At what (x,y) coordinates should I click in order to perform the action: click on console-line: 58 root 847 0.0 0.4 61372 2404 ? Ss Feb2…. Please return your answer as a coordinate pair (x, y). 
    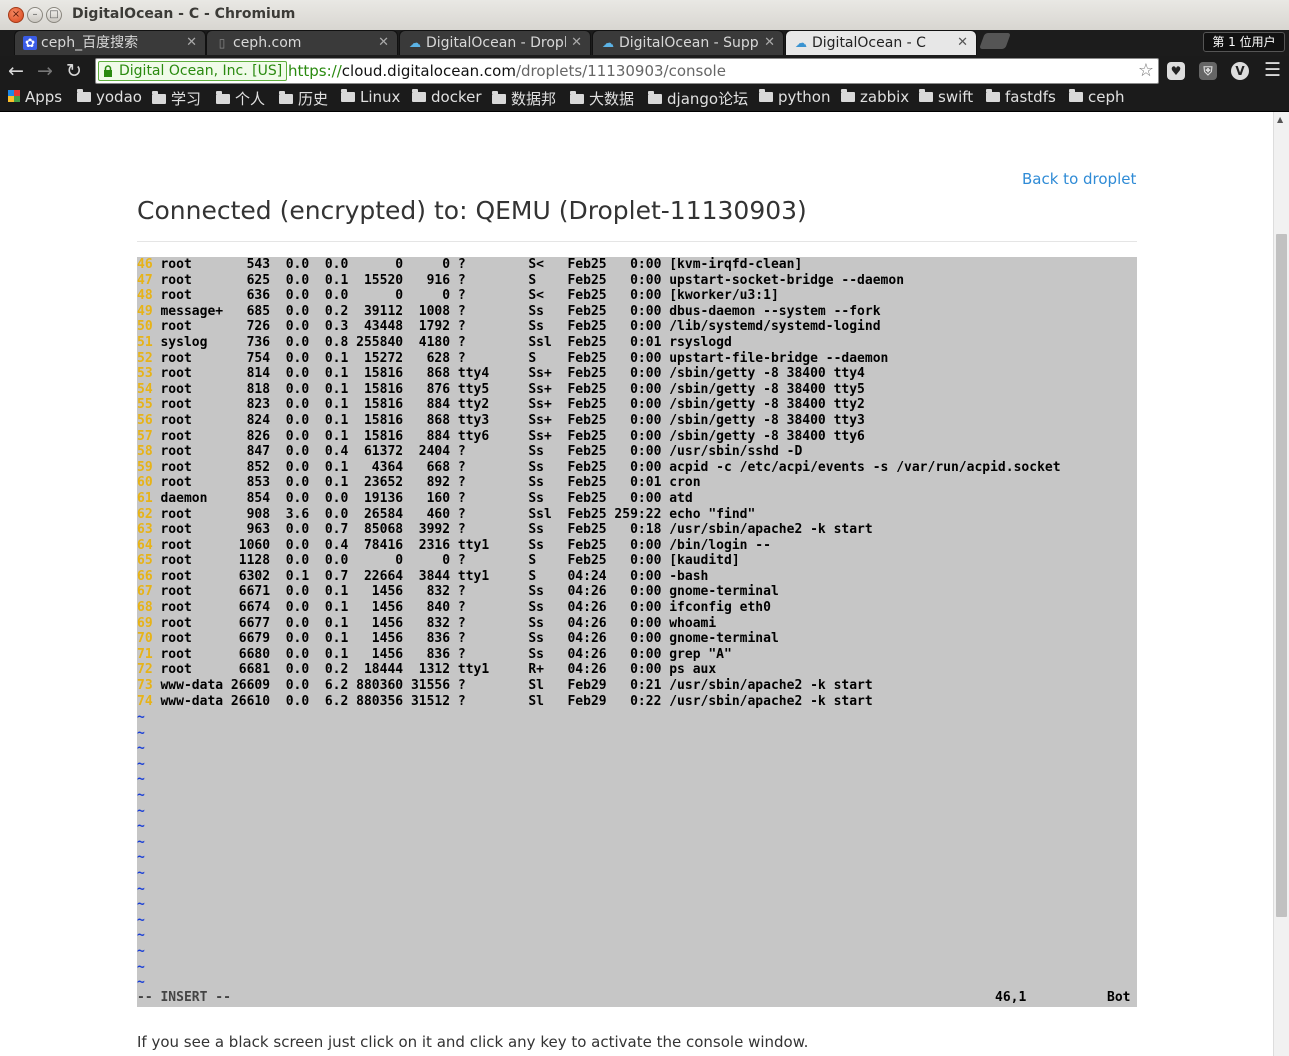
    Looking at the image, I should click on (637, 452).